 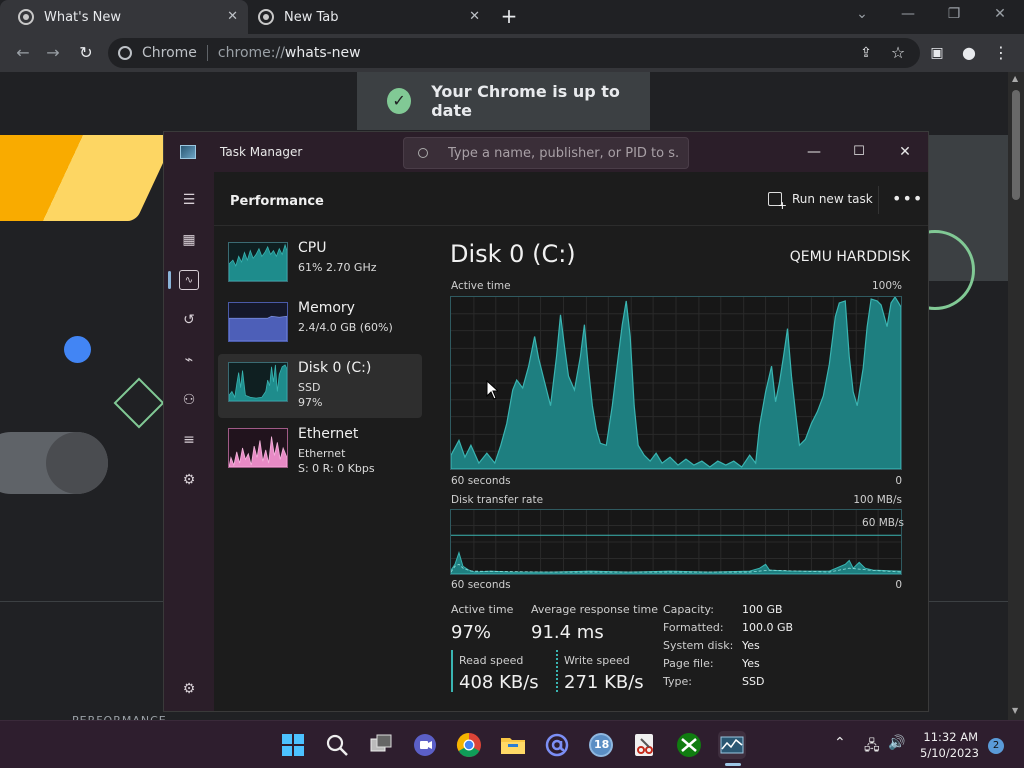 What do you see at coordinates (189, 360) in the screenshot?
I see `startup-apps-icon: ⌁` at bounding box center [189, 360].